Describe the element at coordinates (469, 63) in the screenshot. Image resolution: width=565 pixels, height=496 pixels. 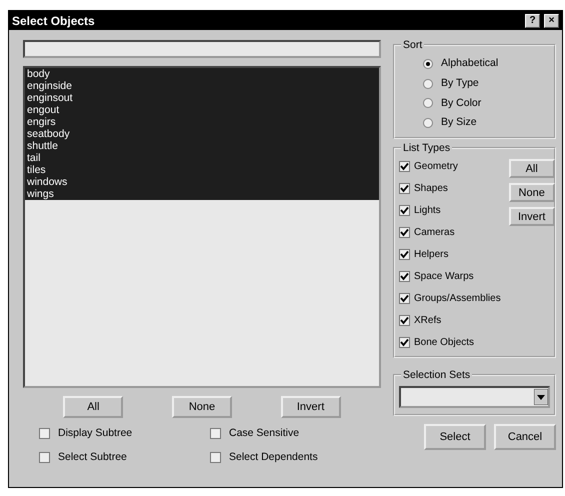
I see `radio-label: Alphabetical` at that location.